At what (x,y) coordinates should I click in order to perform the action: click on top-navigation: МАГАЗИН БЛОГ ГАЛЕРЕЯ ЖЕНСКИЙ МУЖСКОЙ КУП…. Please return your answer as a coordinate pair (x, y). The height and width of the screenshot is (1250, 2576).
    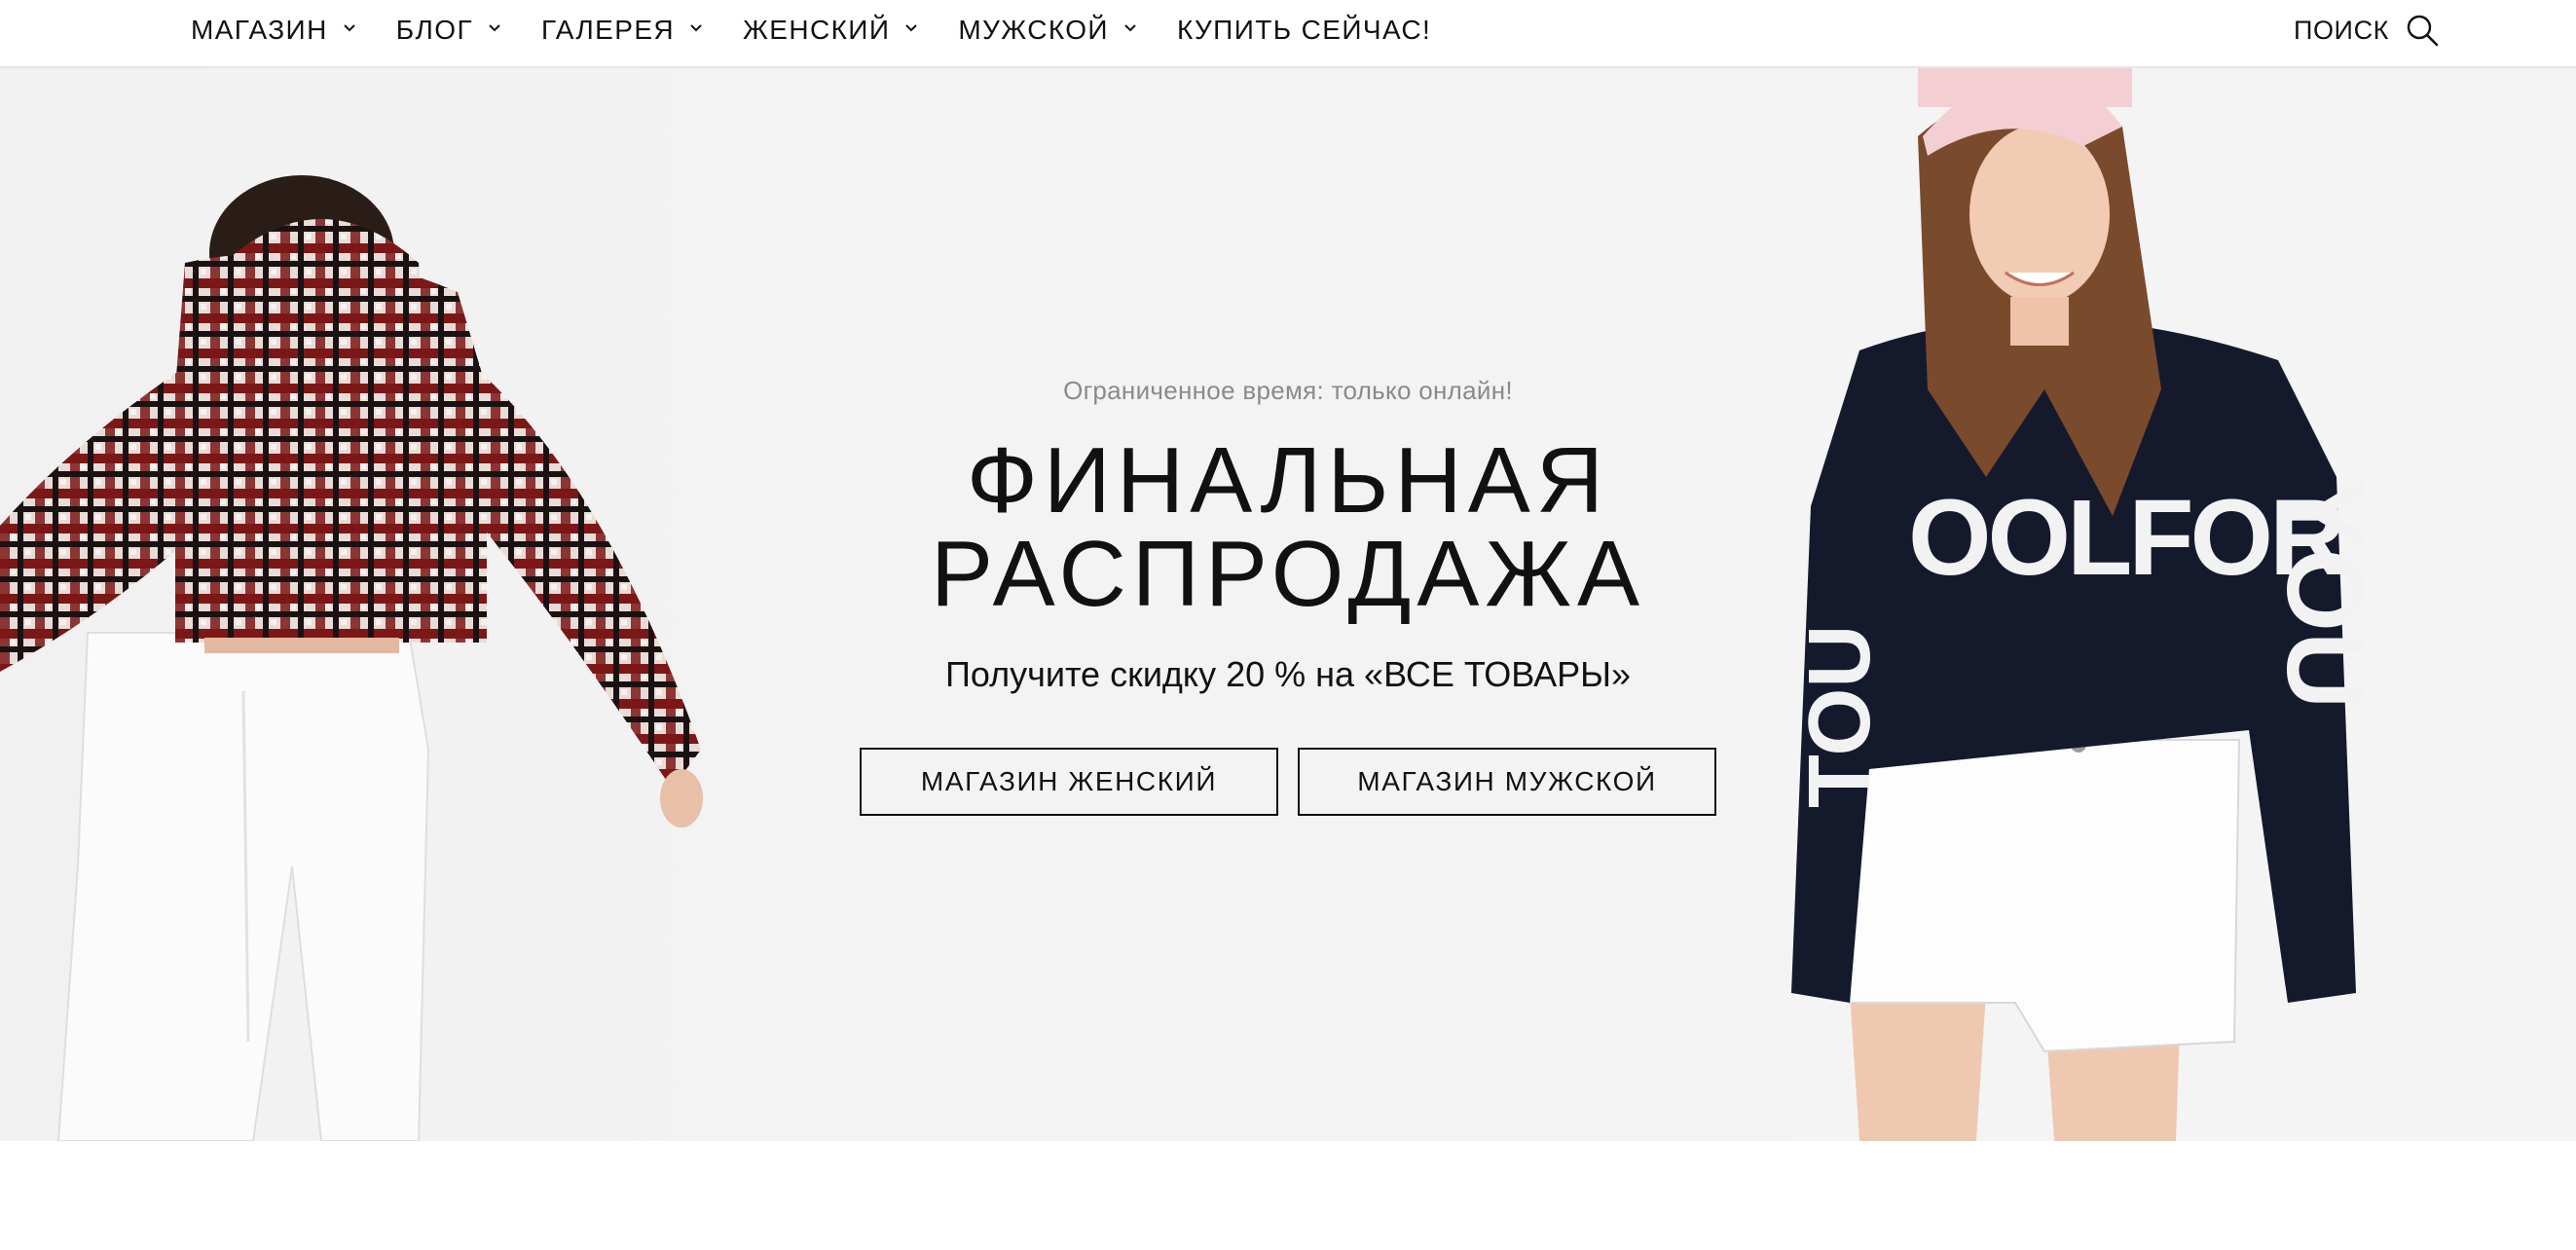
    Looking at the image, I should click on (1288, 34).